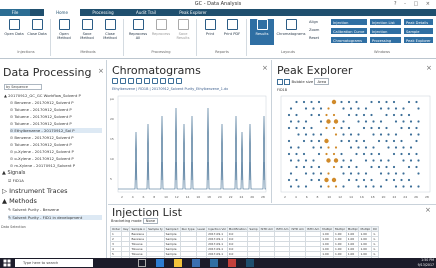 Image resolution: width=436 pixels, height=268 pixels. I want to click on zoom-x-icon, so click(123, 81).